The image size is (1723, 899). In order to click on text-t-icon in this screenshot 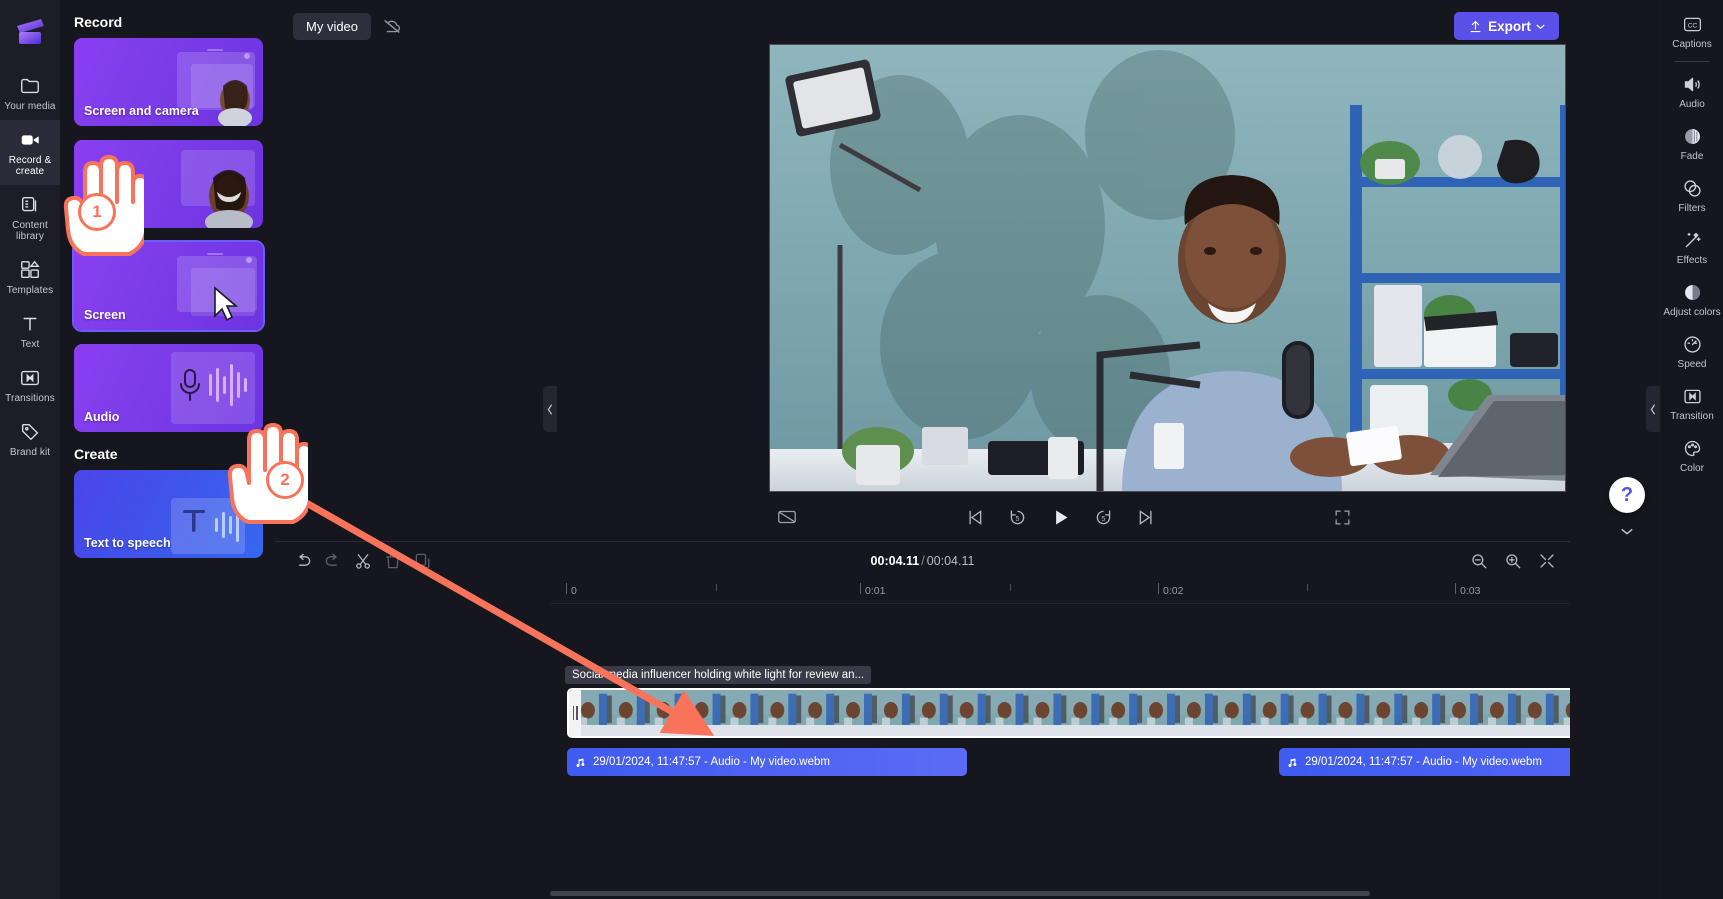, I will do `click(30, 324)`.